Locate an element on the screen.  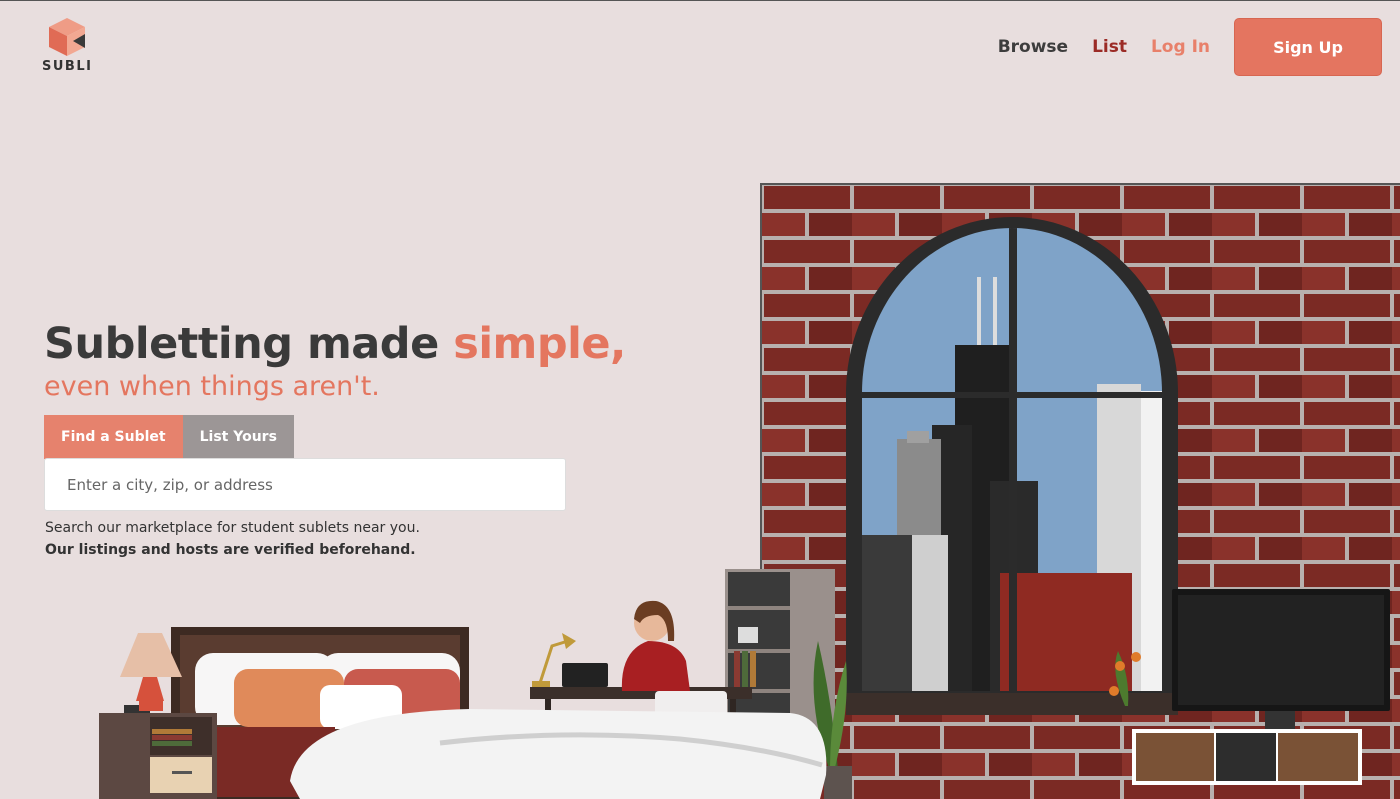
hero-title-main: Subletting made is located at coordinates (249, 344).